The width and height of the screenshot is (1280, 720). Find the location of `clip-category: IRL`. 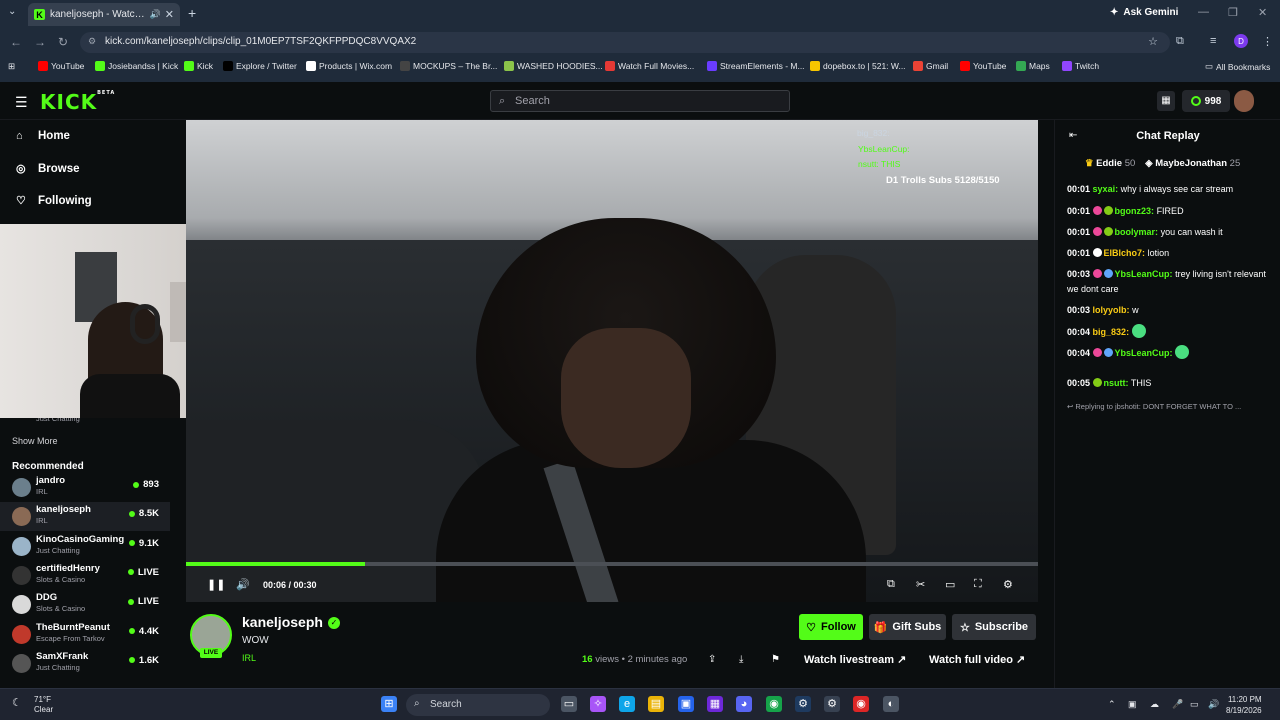

clip-category: IRL is located at coordinates (249, 658).